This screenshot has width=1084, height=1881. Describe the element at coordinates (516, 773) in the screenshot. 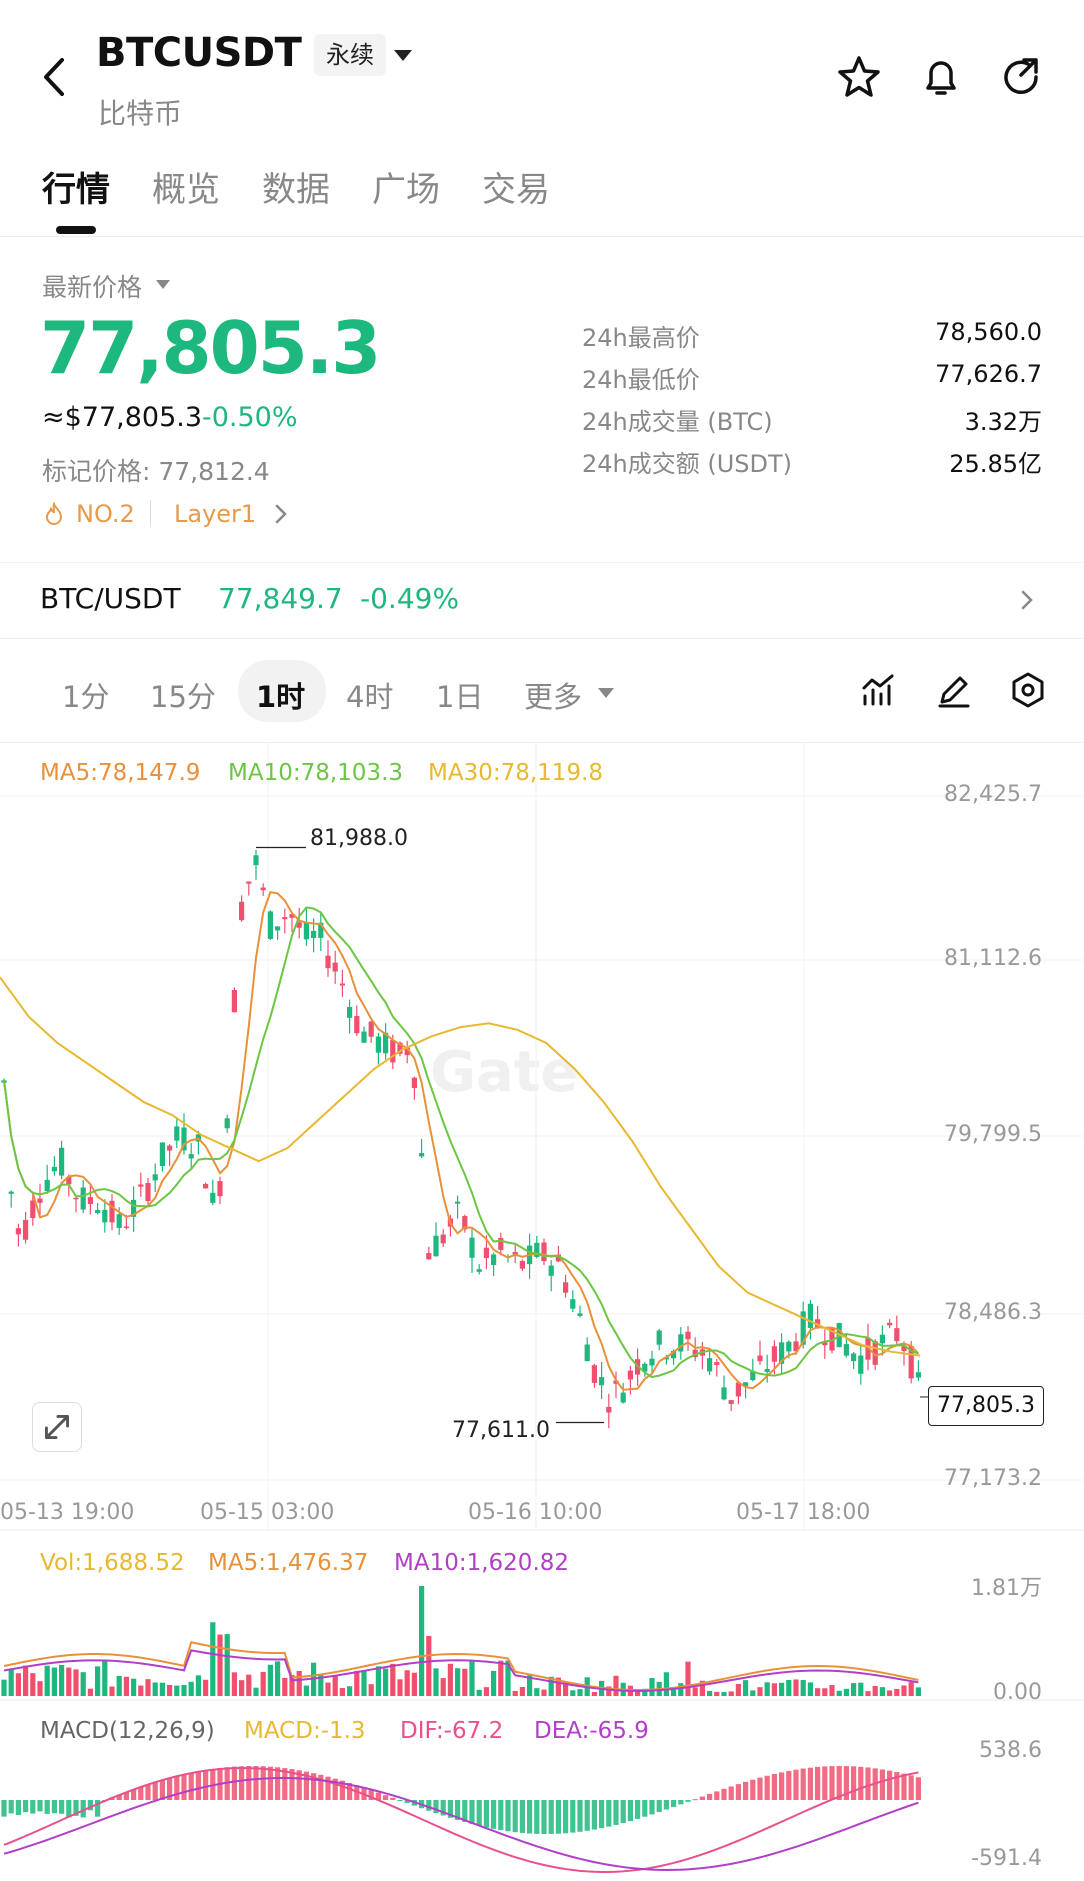

I see `ma30-label: MA30:78,119.8` at that location.